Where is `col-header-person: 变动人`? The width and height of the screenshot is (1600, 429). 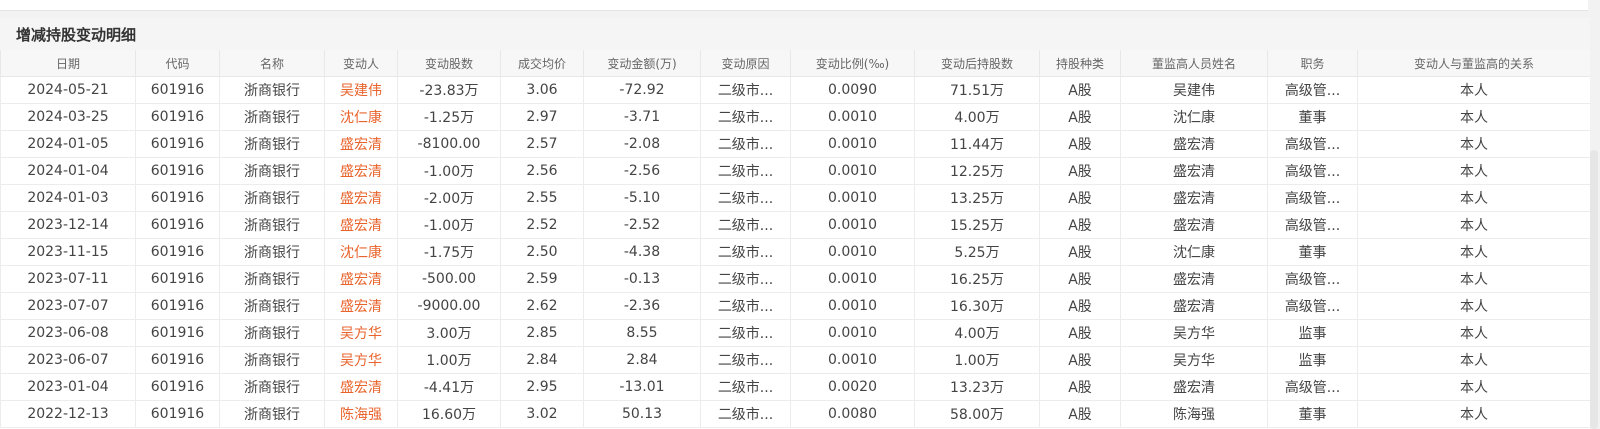
col-header-person: 变动人 is located at coordinates (361, 63).